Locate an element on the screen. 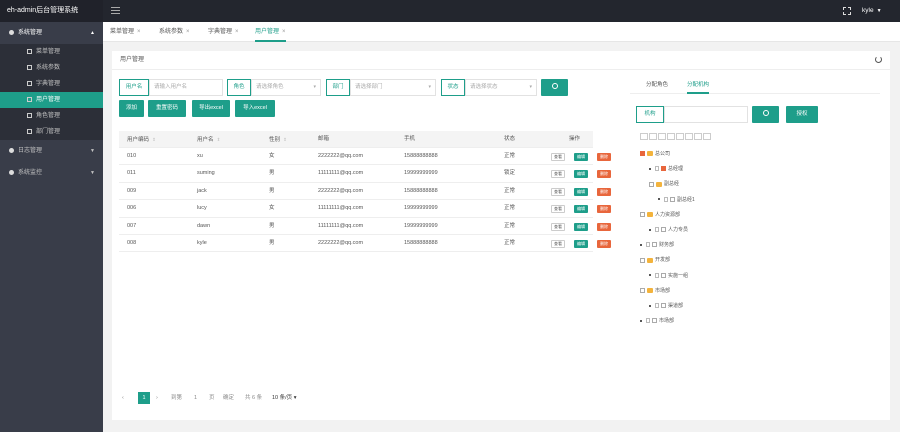 This screenshot has width=900, height=432. tab-dict: 字典管理 × is located at coordinates (223, 32).